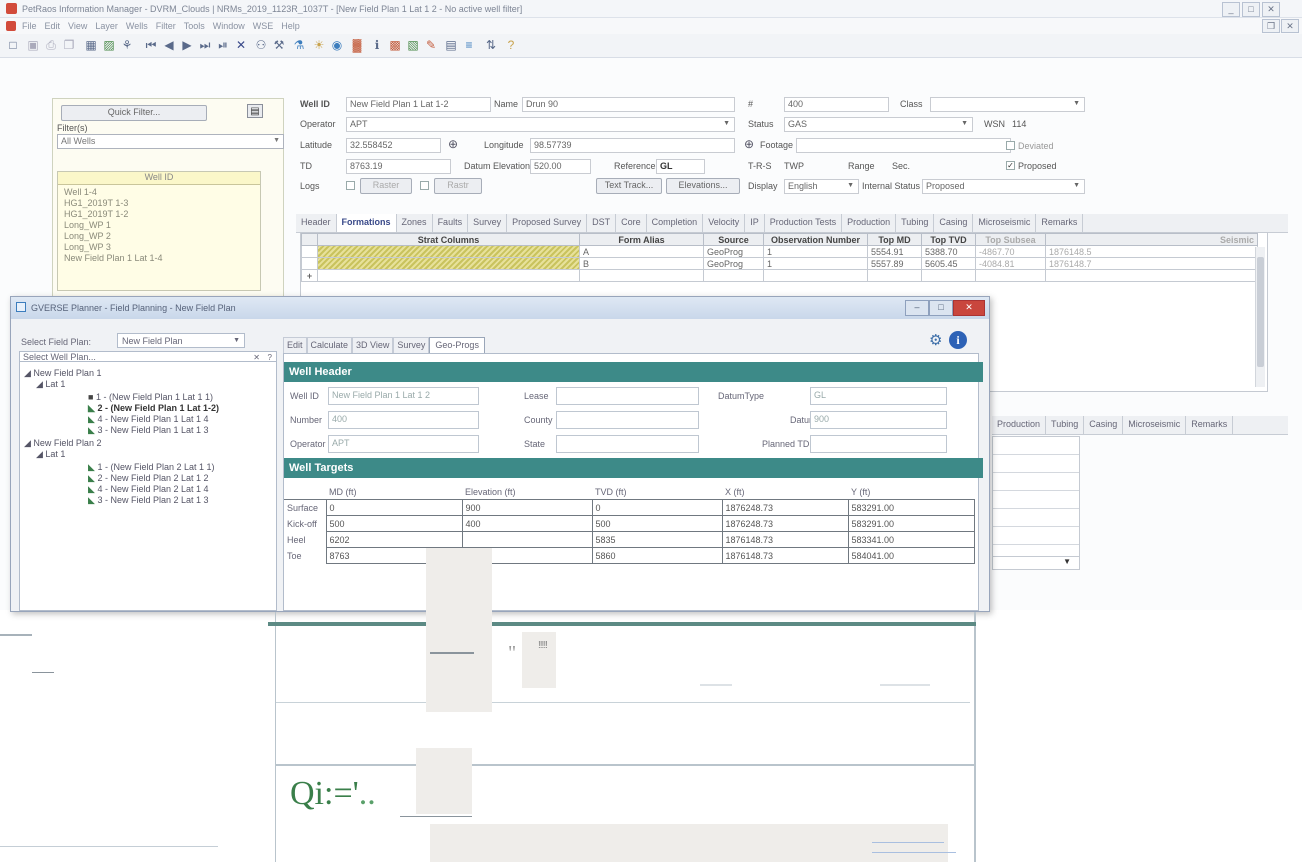 The width and height of the screenshot is (1302, 862). What do you see at coordinates (33, 45) in the screenshot?
I see `save-icon: ▣` at bounding box center [33, 45].